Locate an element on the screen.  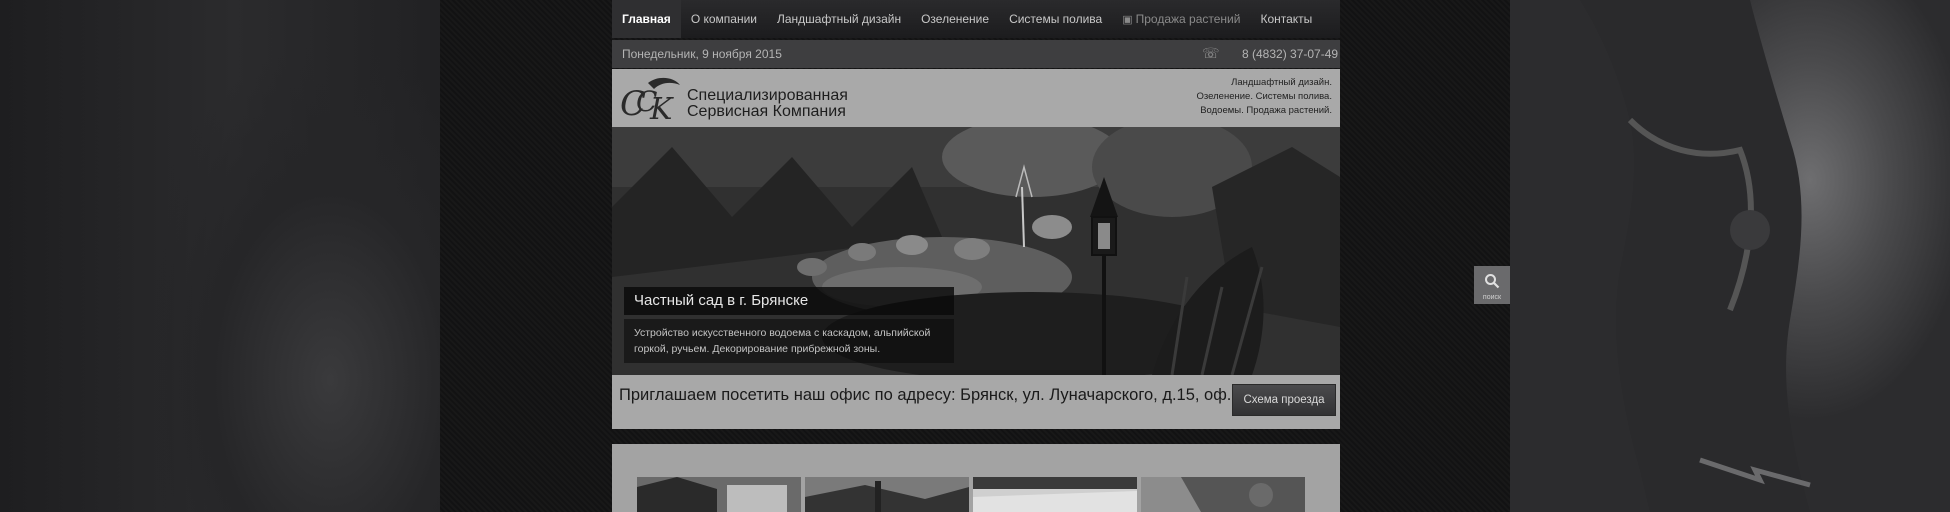
gift-icon: ▣ is located at coordinates (1127, 20).